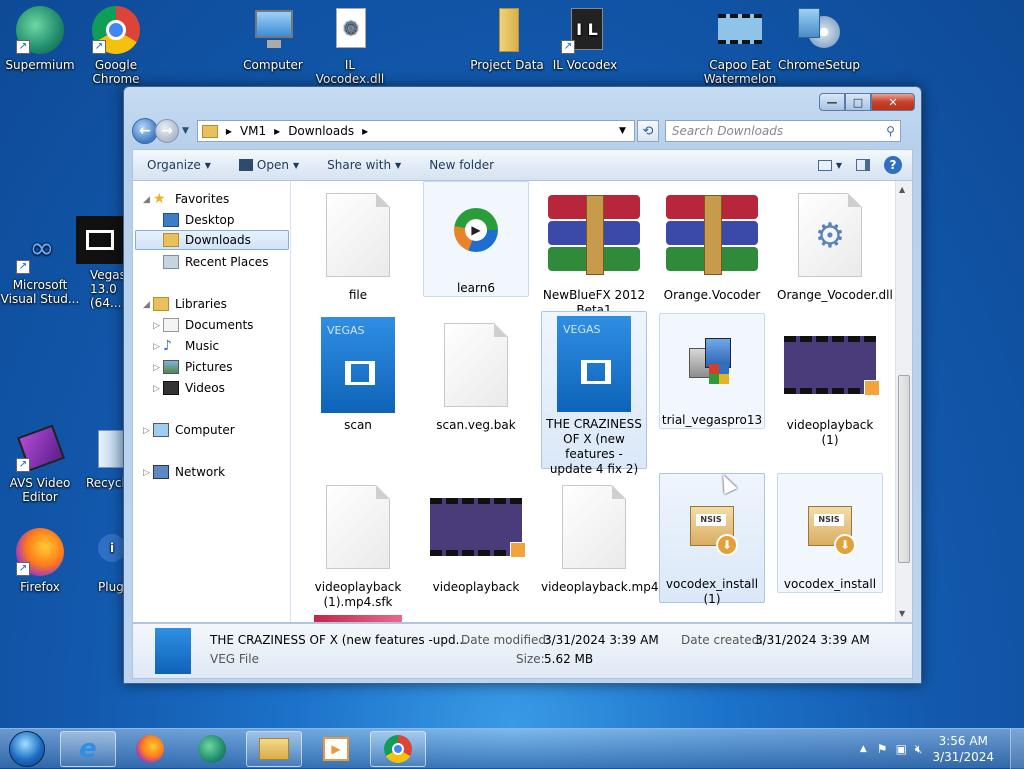 This screenshot has width=1024, height=769. What do you see at coordinates (893, 165) in the screenshot?
I see `help-icon: ?` at bounding box center [893, 165].